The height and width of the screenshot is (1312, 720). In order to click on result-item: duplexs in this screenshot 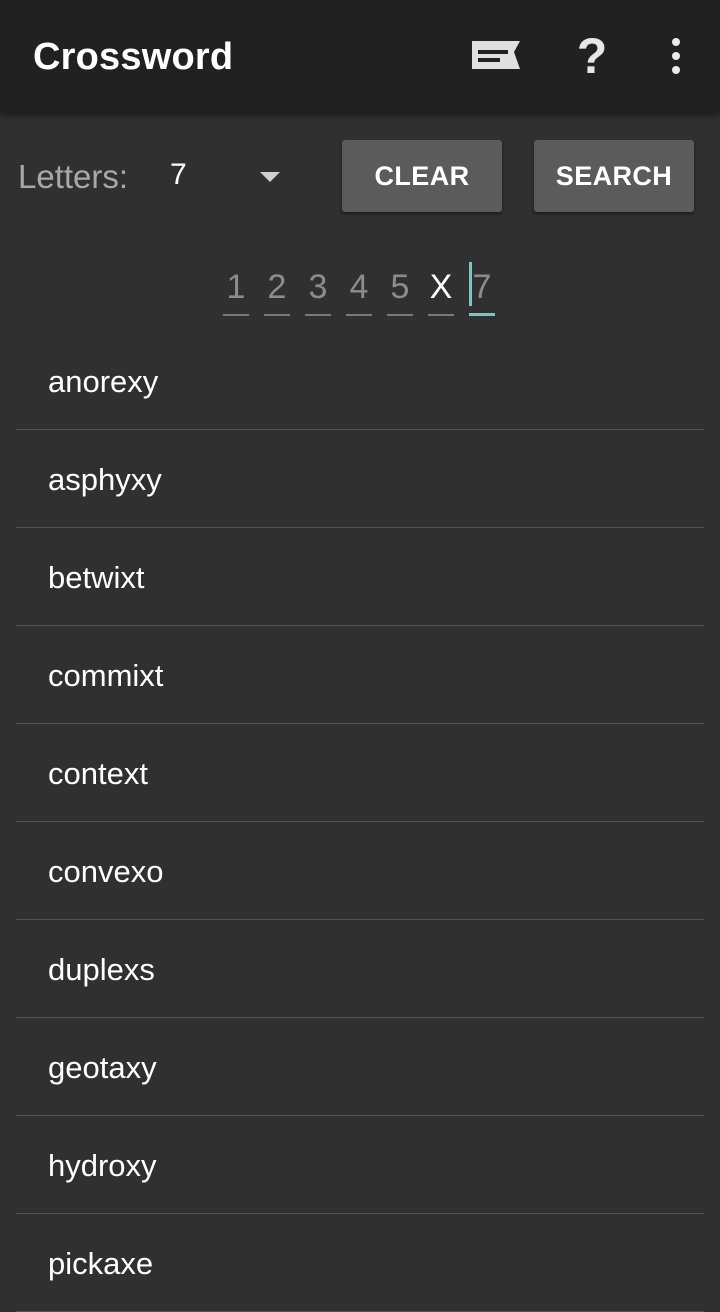, I will do `click(360, 969)`.